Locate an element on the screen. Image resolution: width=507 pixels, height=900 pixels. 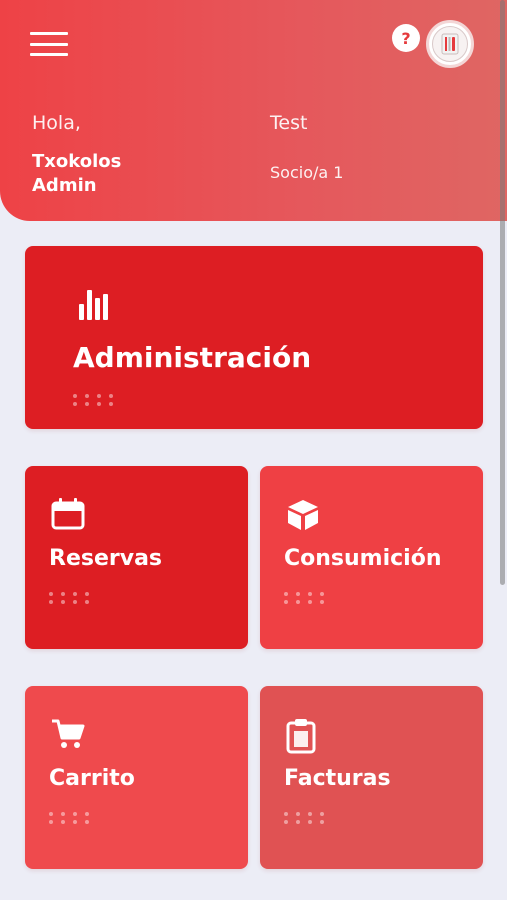
calendar-icon is located at coordinates (68, 516).